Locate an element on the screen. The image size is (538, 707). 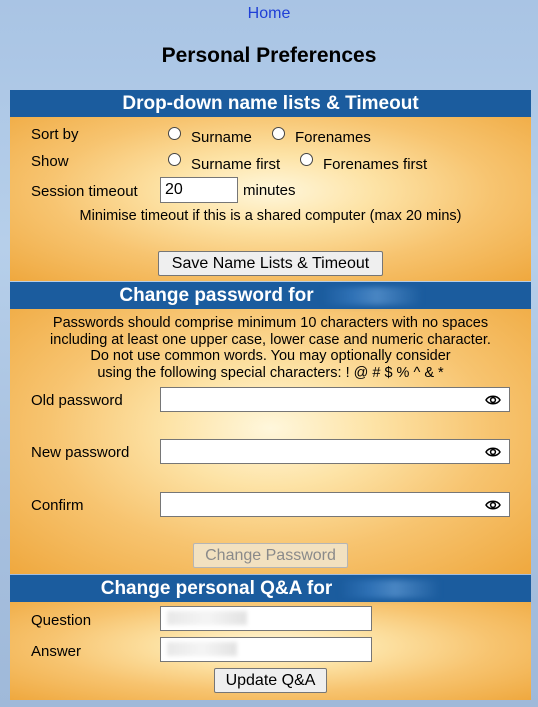
confirm-password-field is located at coordinates (335, 504).